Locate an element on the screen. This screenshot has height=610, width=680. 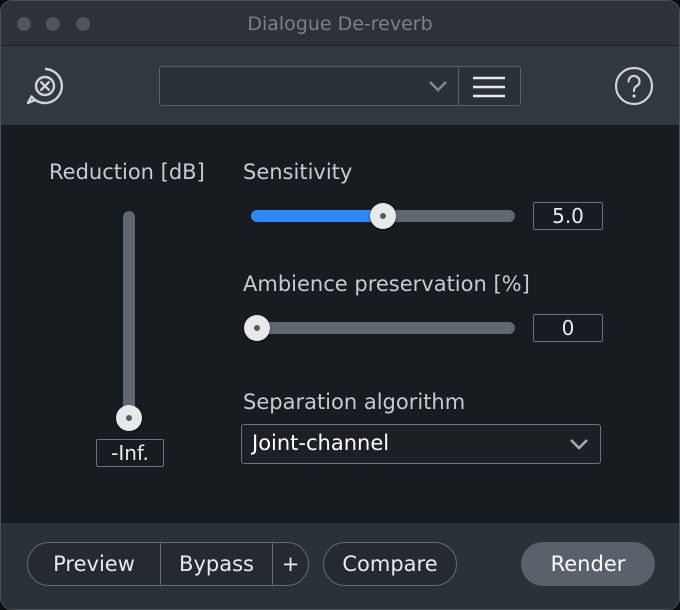
preset-selector is located at coordinates (340, 86).